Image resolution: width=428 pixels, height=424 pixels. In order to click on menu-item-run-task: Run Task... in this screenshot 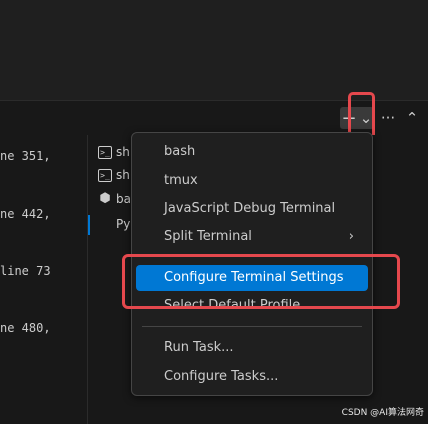, I will do `click(252, 348)`.